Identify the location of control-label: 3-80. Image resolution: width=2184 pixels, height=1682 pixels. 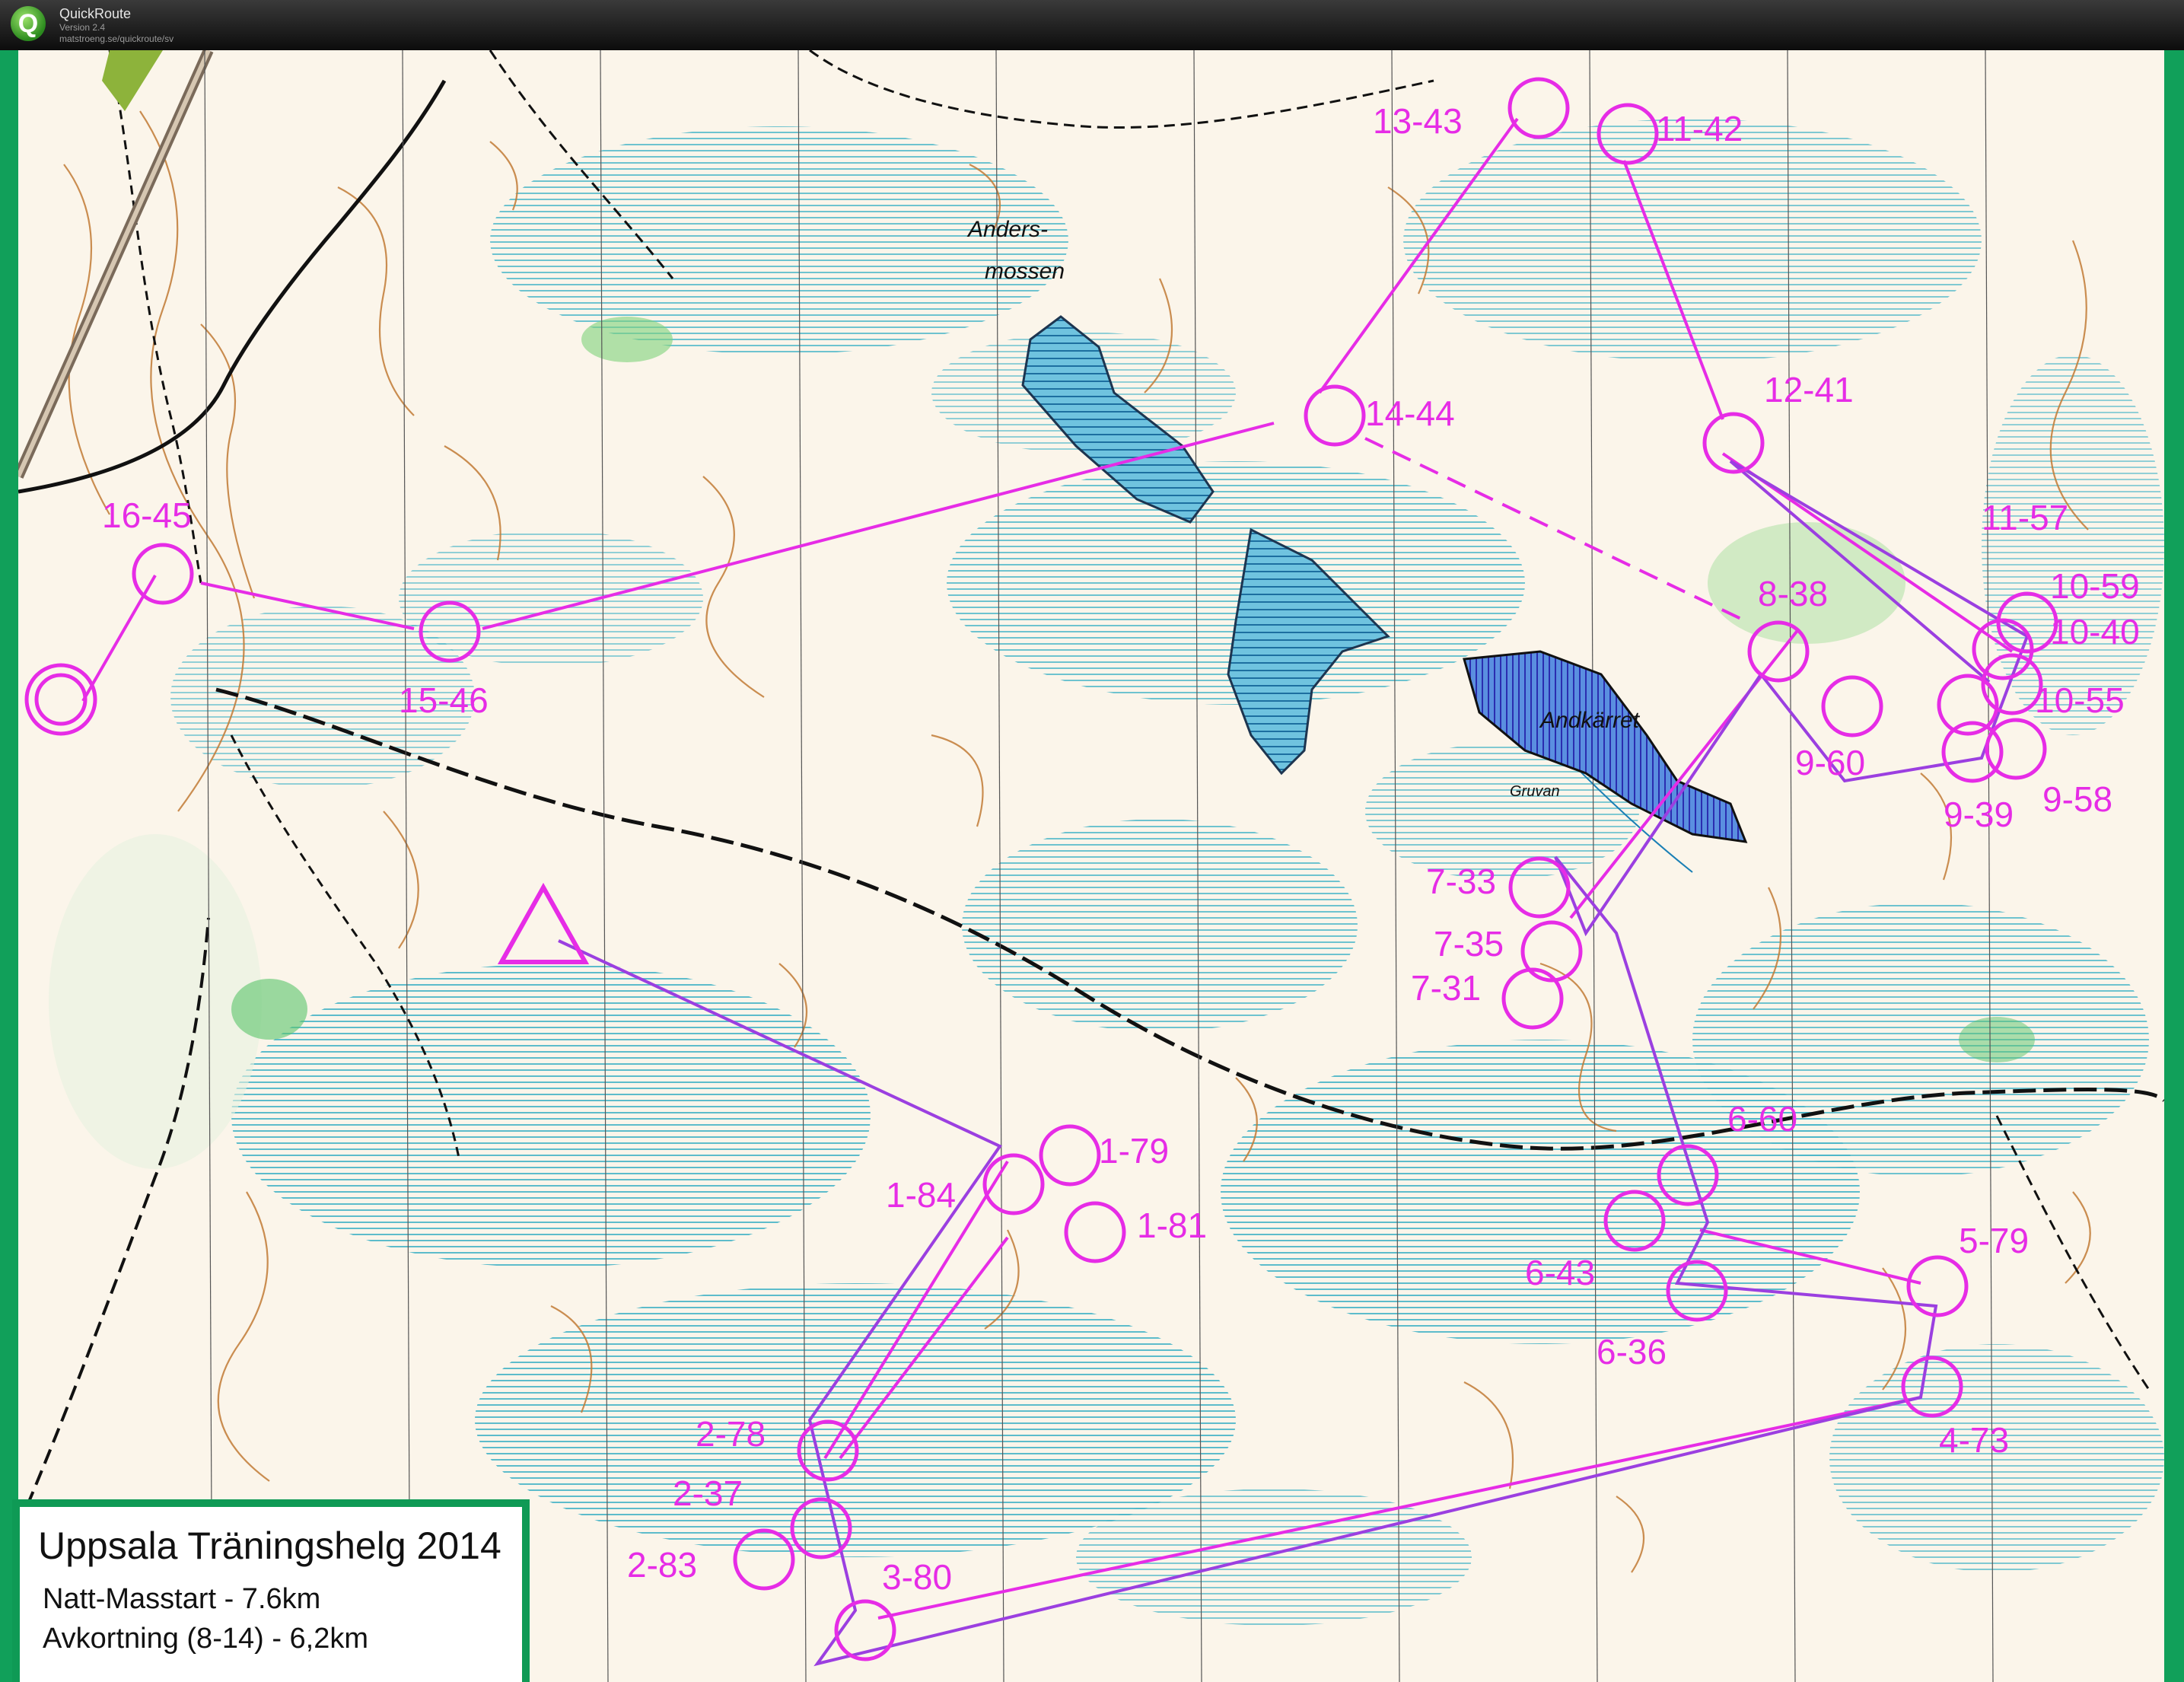
(917, 1577).